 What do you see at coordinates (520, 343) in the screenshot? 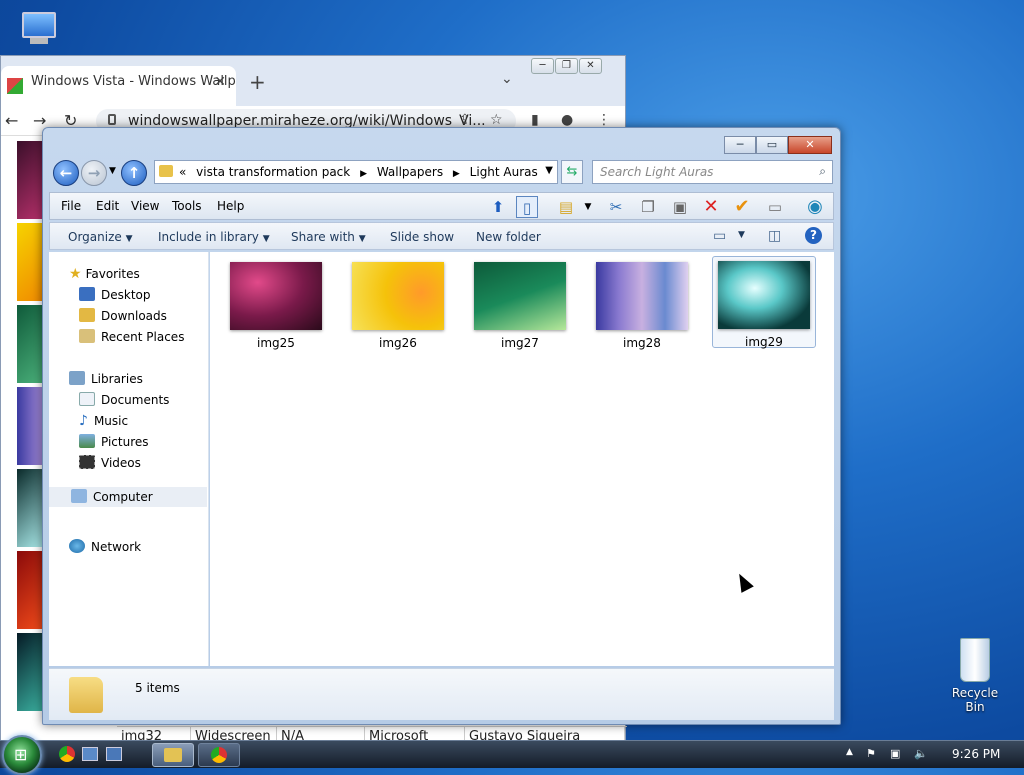
I see `file-name: img27` at bounding box center [520, 343].